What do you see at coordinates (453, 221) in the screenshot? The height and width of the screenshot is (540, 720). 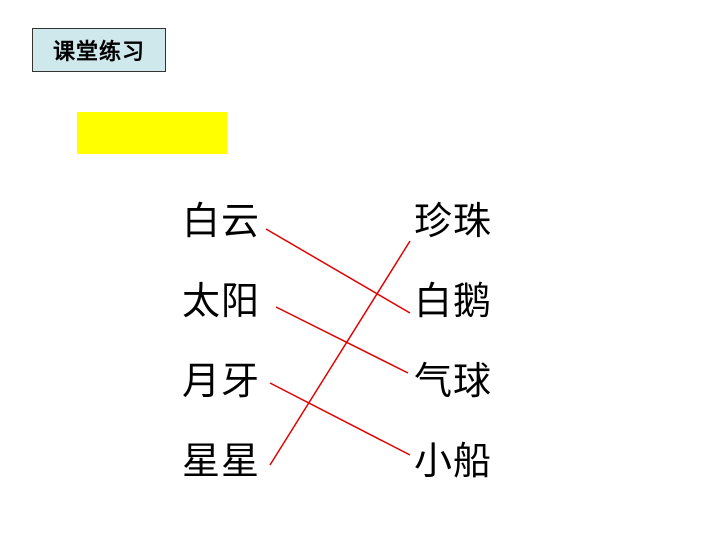 I see `right-word-1: 珍珠` at bounding box center [453, 221].